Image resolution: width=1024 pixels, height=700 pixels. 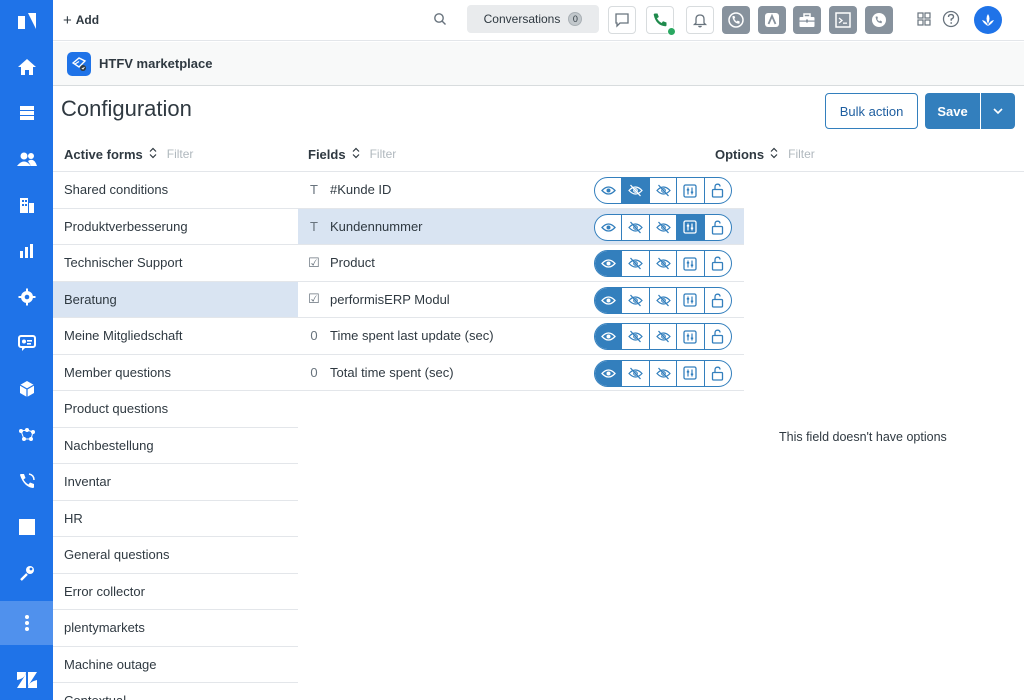 What do you see at coordinates (175, 628) in the screenshot?
I see `form-list-item: plentymarkets` at bounding box center [175, 628].